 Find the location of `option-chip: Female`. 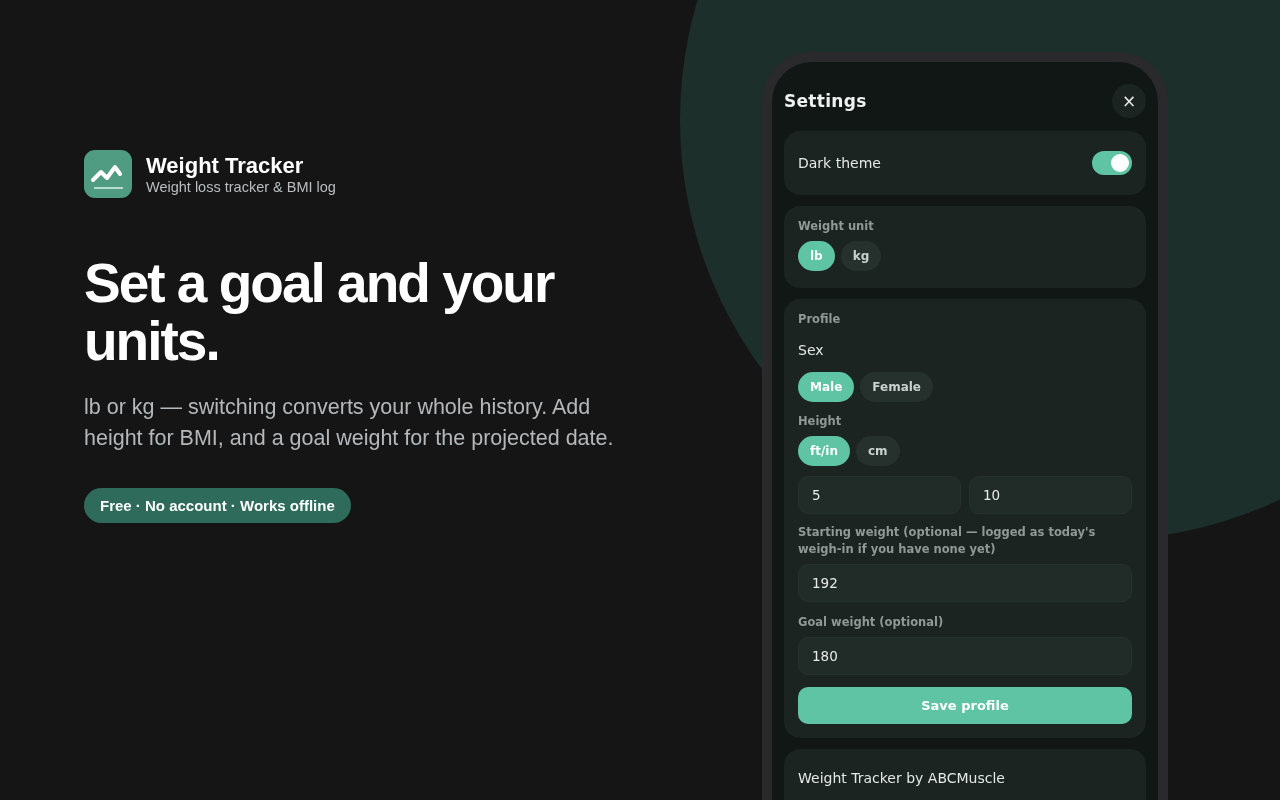

option-chip: Female is located at coordinates (896, 387).